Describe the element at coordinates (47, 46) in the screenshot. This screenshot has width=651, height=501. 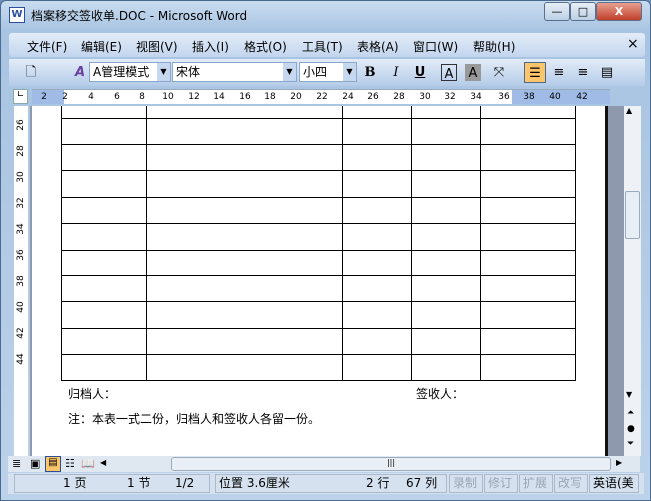
I see `menu-file: 文件(F)` at that location.